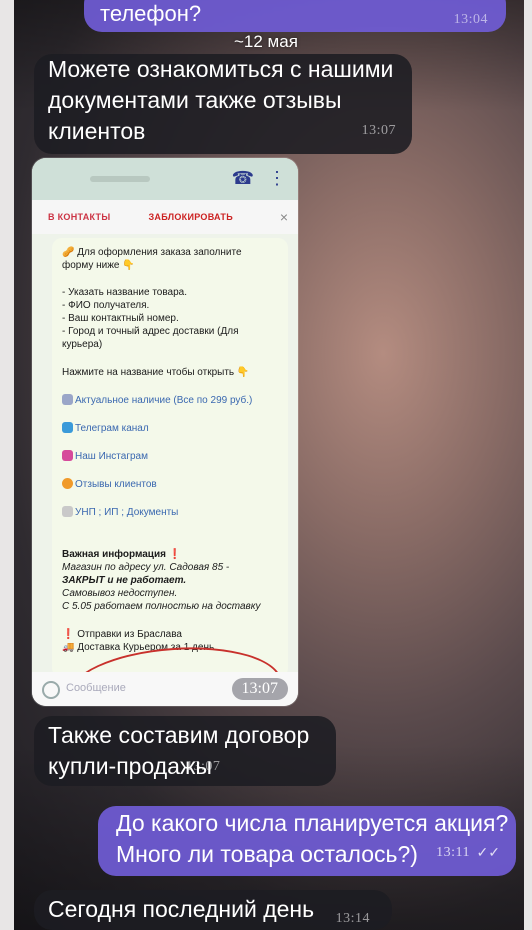  I want to click on outgoing-message-partial: телефон? 13:04, so click(295, 16).